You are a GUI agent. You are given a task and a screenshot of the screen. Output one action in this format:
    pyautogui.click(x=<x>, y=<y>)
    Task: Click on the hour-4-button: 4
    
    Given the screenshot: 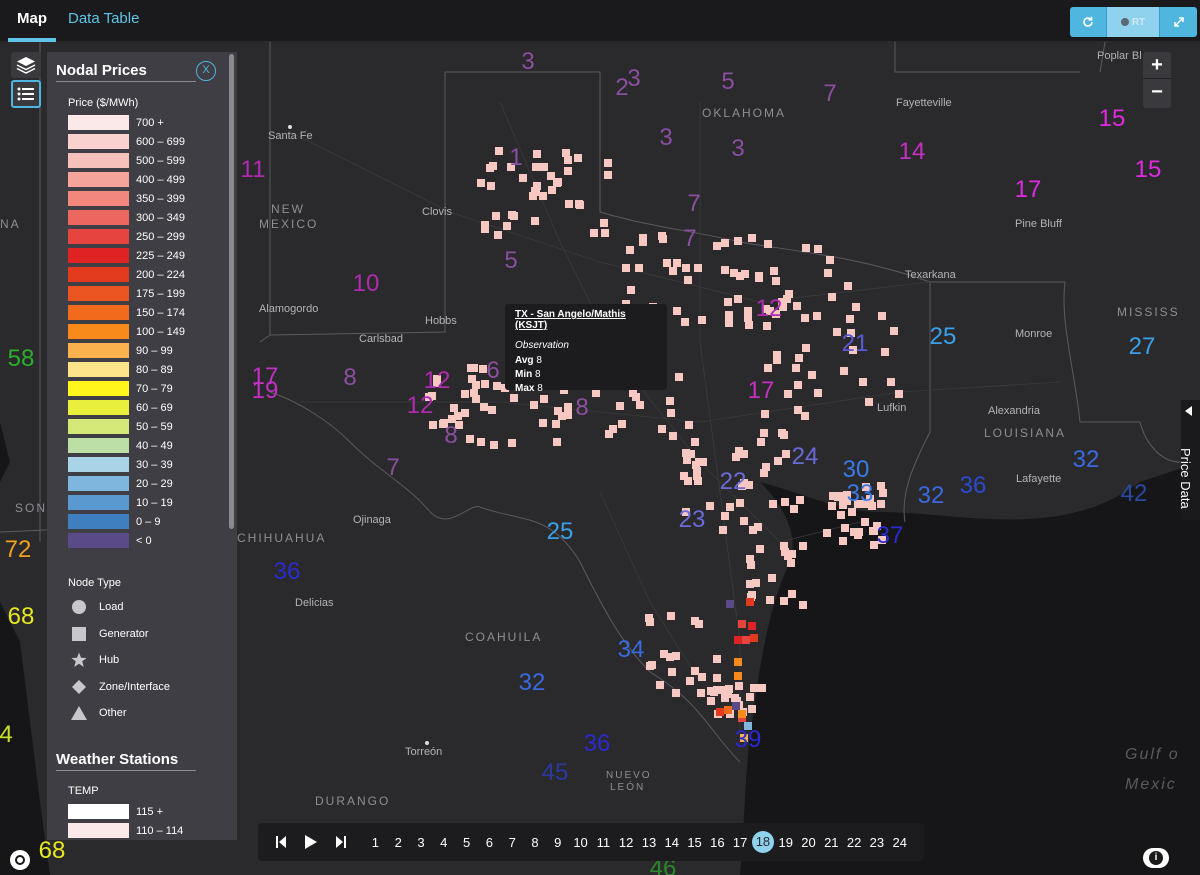 What is the action you would take?
    pyautogui.click(x=443, y=842)
    